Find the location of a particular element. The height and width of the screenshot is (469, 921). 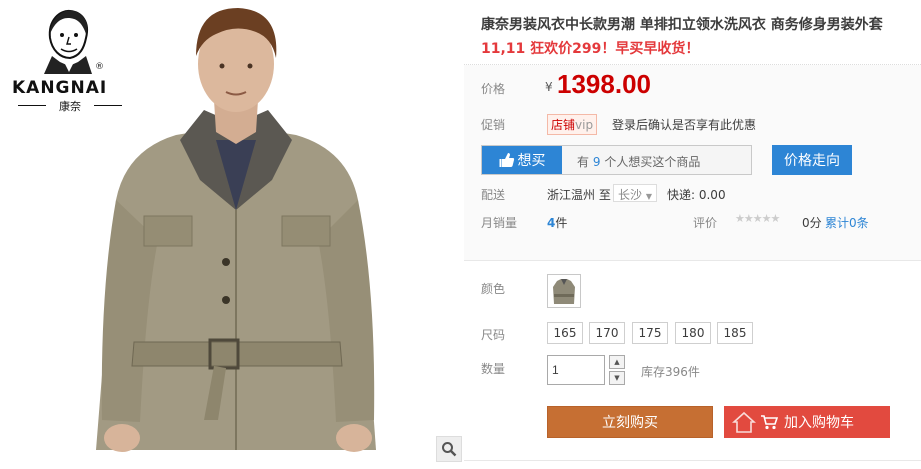

thumbs-up-icon is located at coordinates (506, 160).